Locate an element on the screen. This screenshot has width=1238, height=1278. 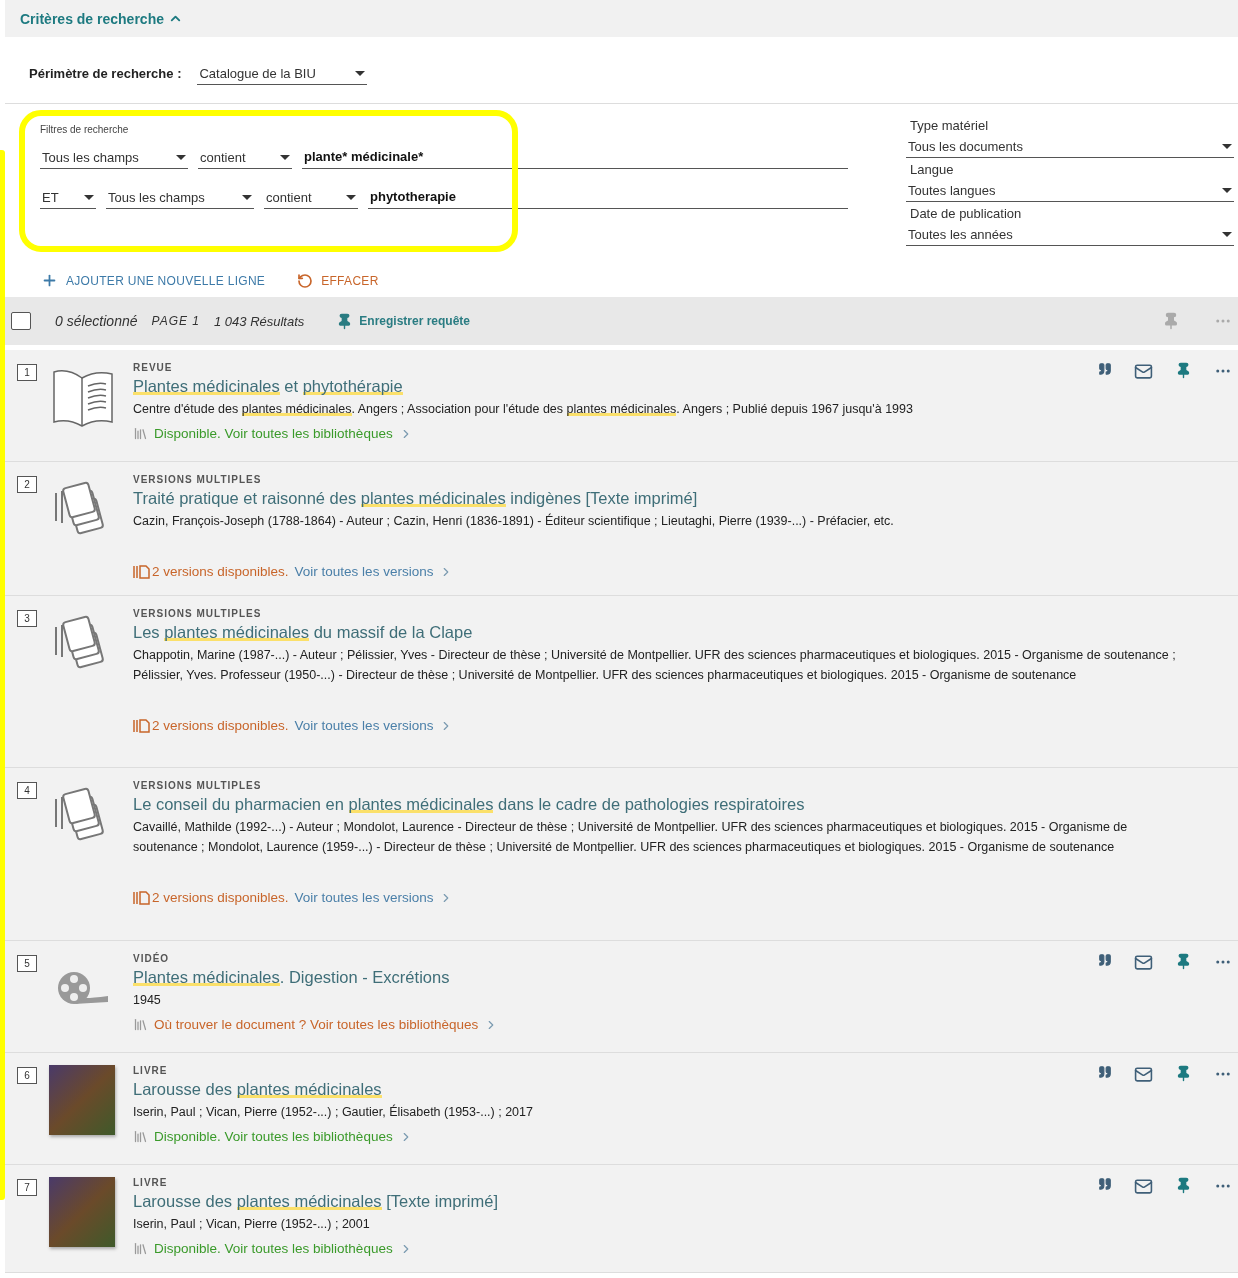
reset-arrow-icon is located at coordinates (305, 280).